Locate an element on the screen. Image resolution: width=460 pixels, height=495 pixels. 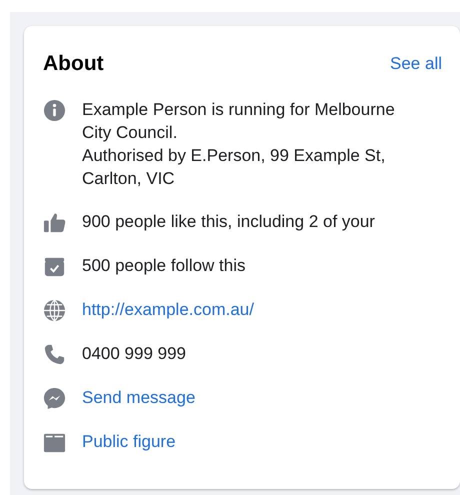
see-all-link: See all is located at coordinates (416, 63).